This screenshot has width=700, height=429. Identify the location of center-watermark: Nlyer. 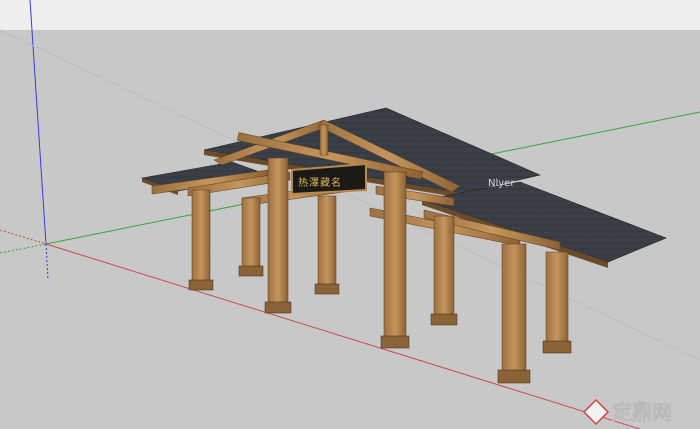
(501, 183).